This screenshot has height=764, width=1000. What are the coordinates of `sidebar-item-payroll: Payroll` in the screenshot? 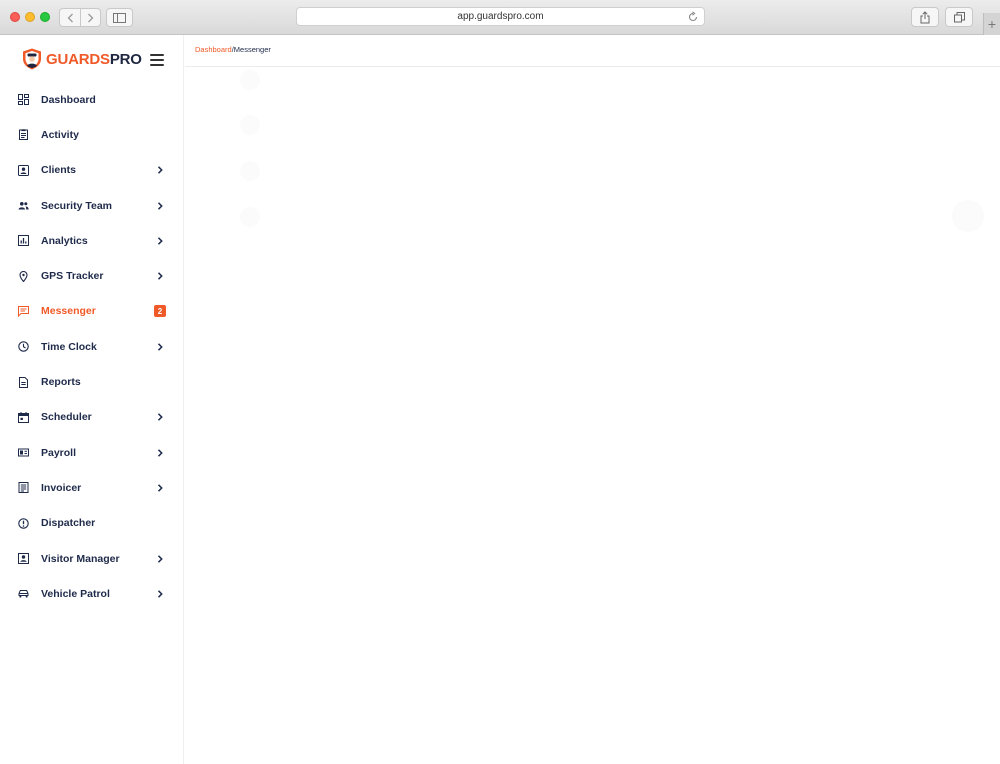 It's located at (92, 452).